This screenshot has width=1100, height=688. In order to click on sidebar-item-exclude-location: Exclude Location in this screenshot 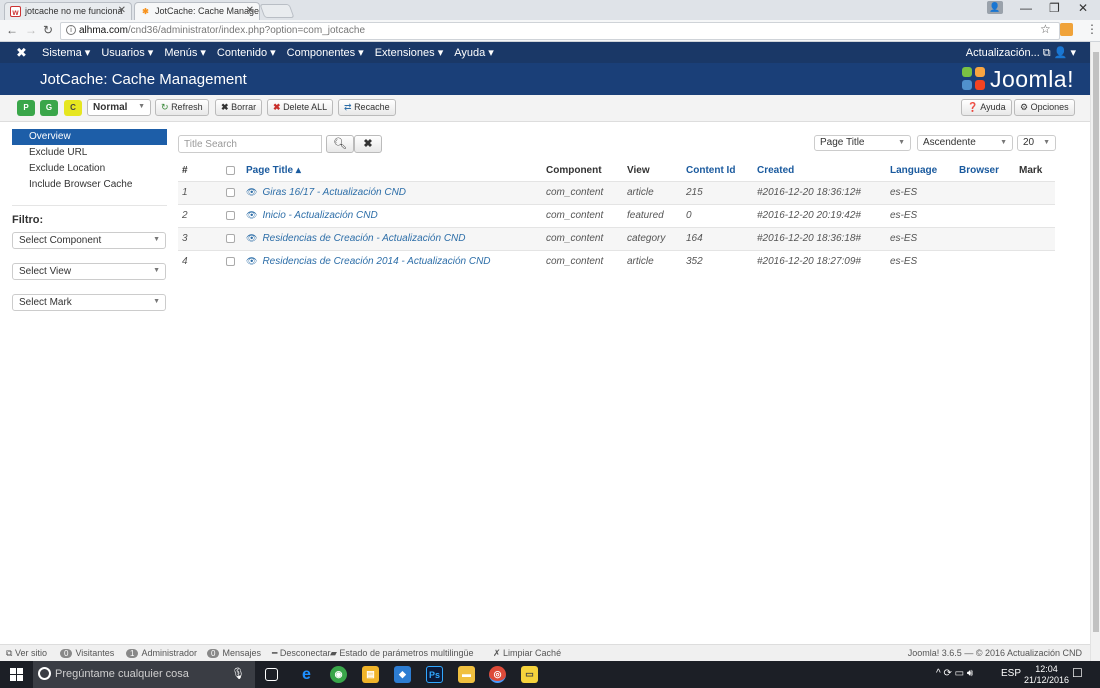, I will do `click(89, 169)`.